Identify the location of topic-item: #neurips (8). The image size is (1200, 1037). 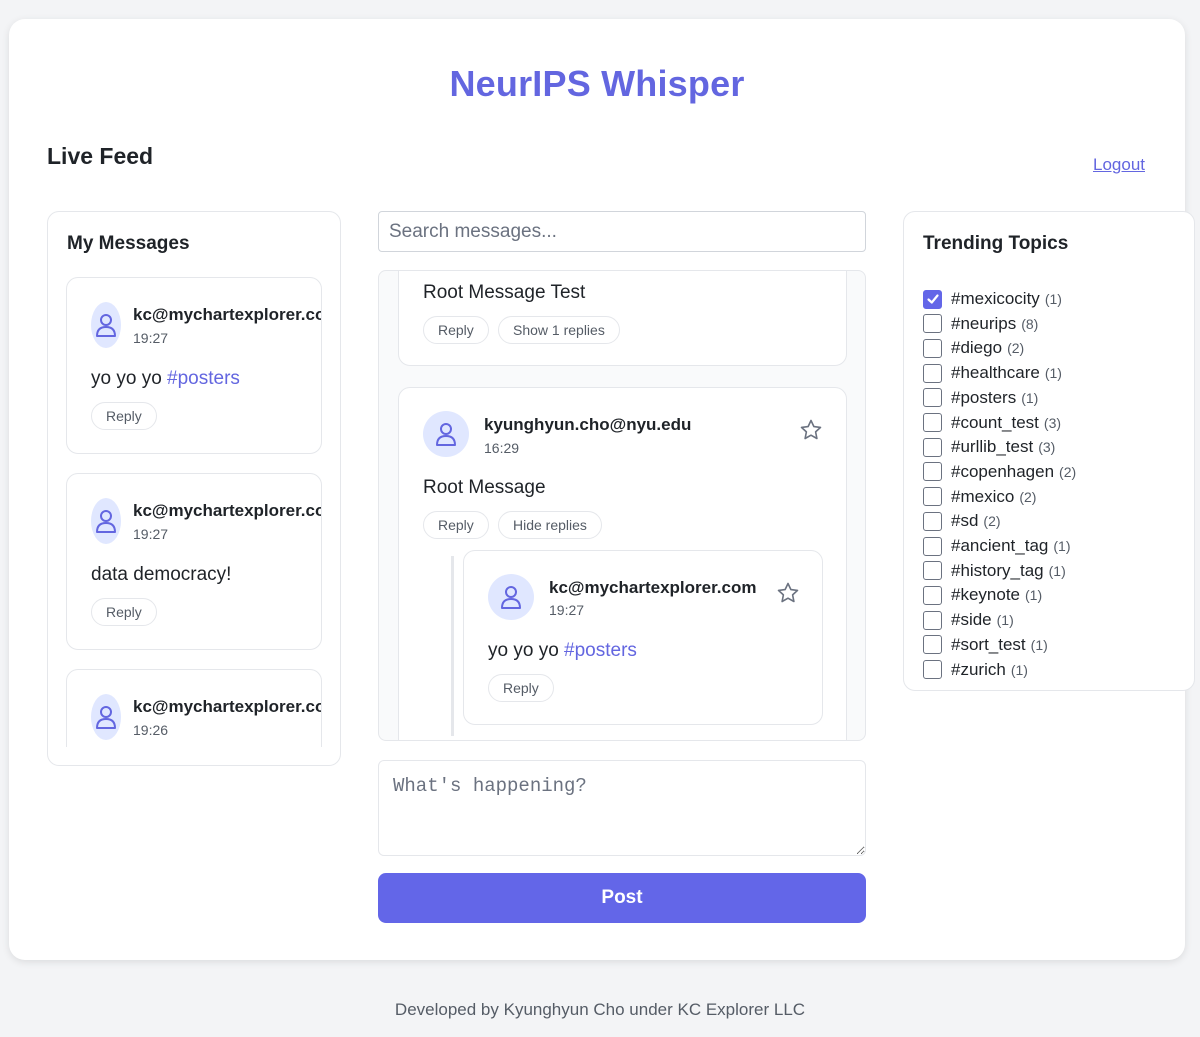
(980, 324).